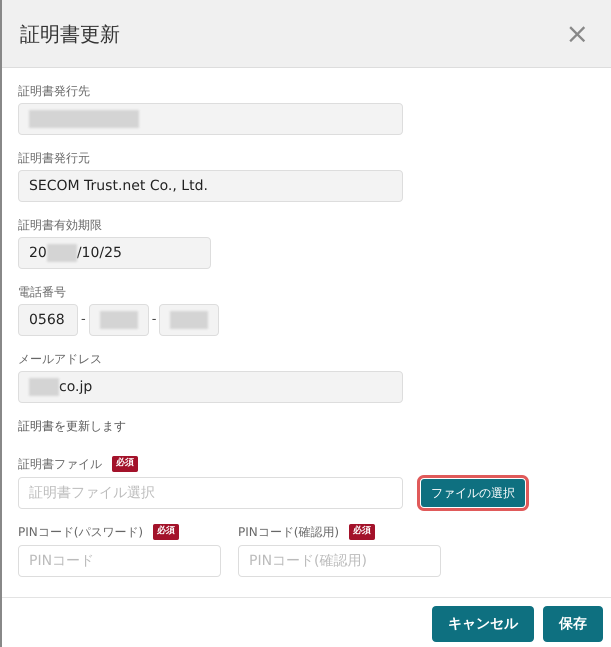 This screenshot has width=611, height=647. What do you see at coordinates (339, 561) in the screenshot?
I see `pin-field: PINコード(確認用)` at bounding box center [339, 561].